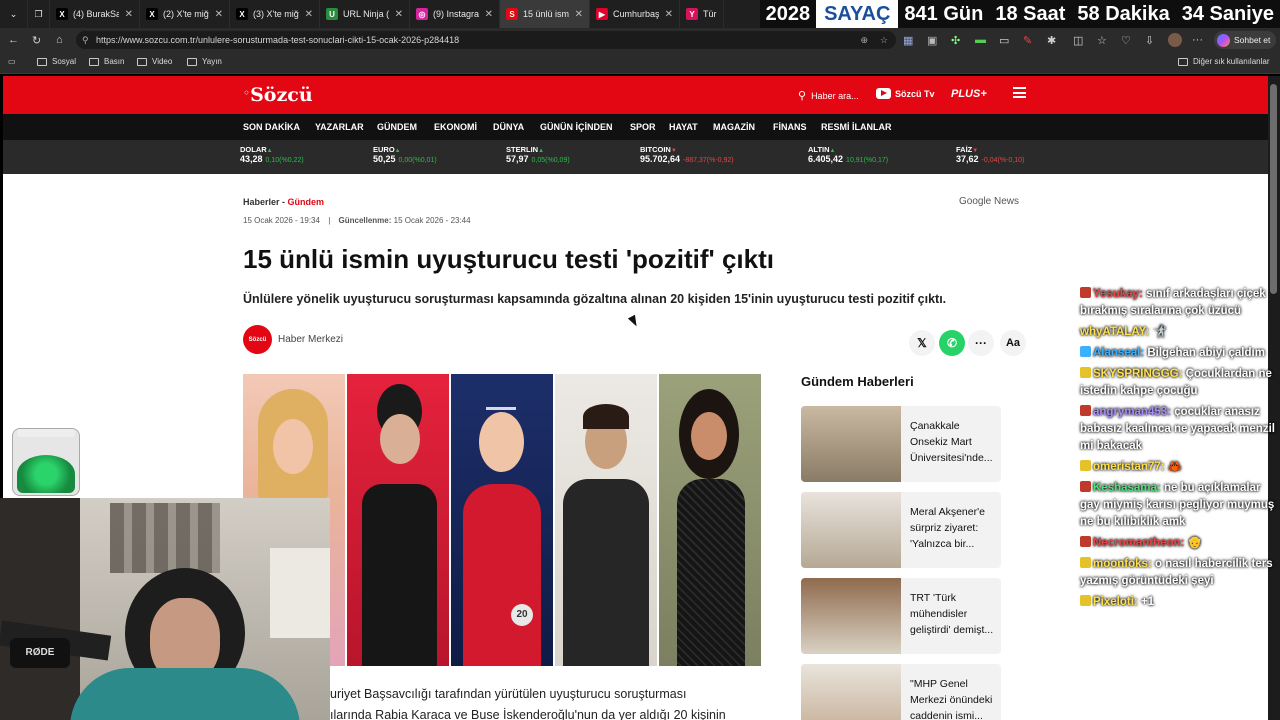 The image size is (1280, 720). Describe the element at coordinates (687, 154) in the screenshot. I see `ticker-item: BITCOIN▼ 95.702,64 -887,37(%-0,92)` at that location.